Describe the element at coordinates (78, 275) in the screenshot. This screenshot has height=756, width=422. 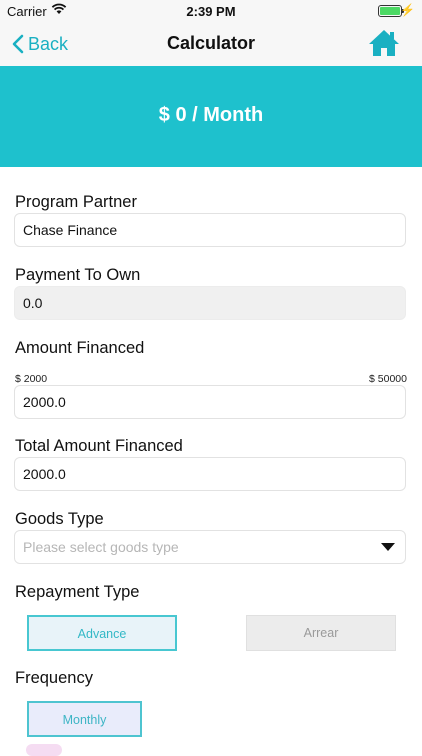
I see `payment-to-own-label: Payment To Own` at that location.